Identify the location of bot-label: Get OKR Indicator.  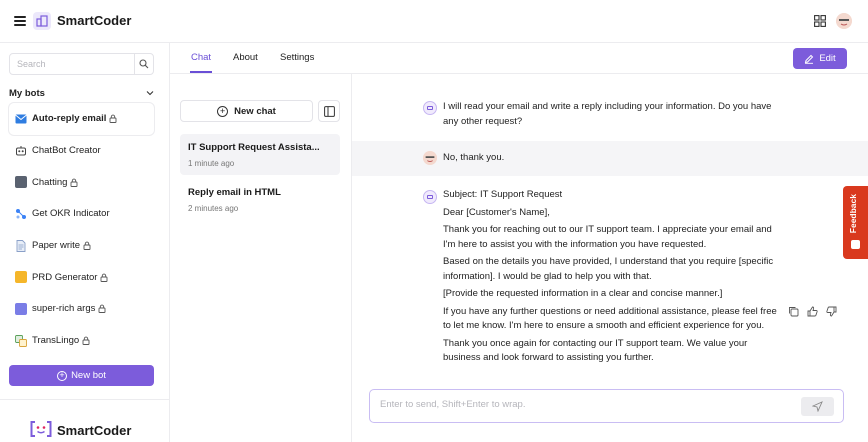
(71, 214).